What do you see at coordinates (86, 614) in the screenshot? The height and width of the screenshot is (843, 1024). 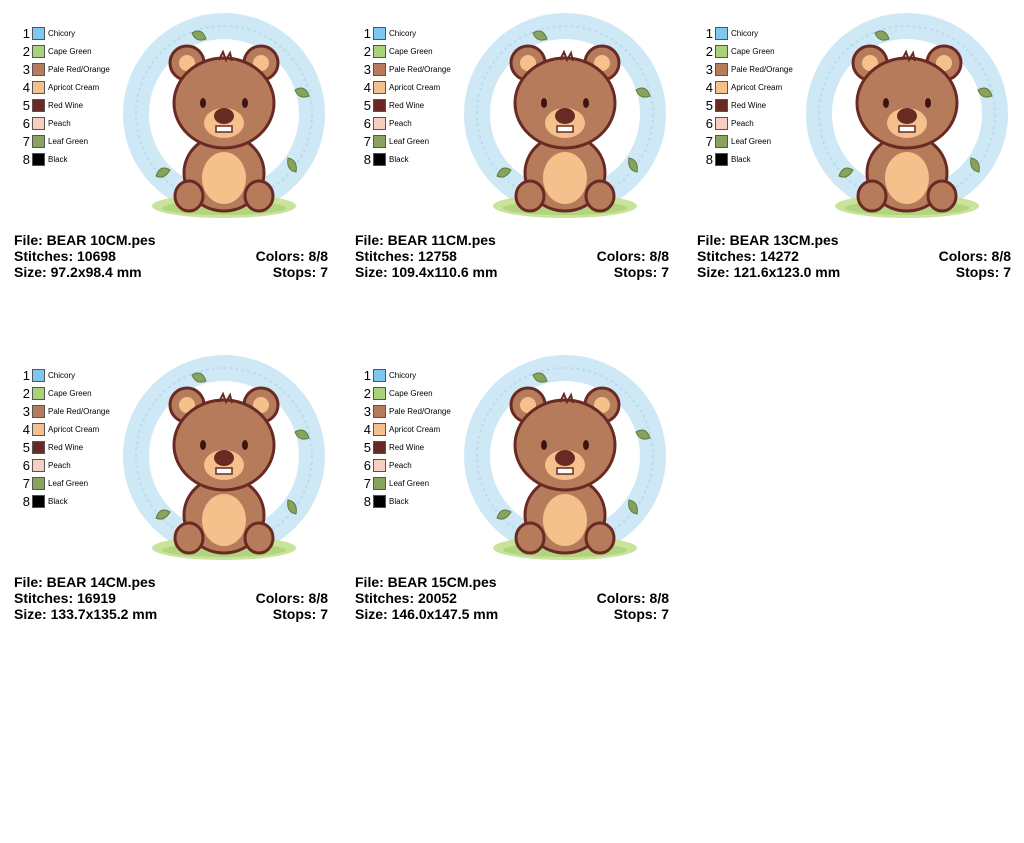 I see `design-size: Size: 133.7x135.2 mm` at bounding box center [86, 614].